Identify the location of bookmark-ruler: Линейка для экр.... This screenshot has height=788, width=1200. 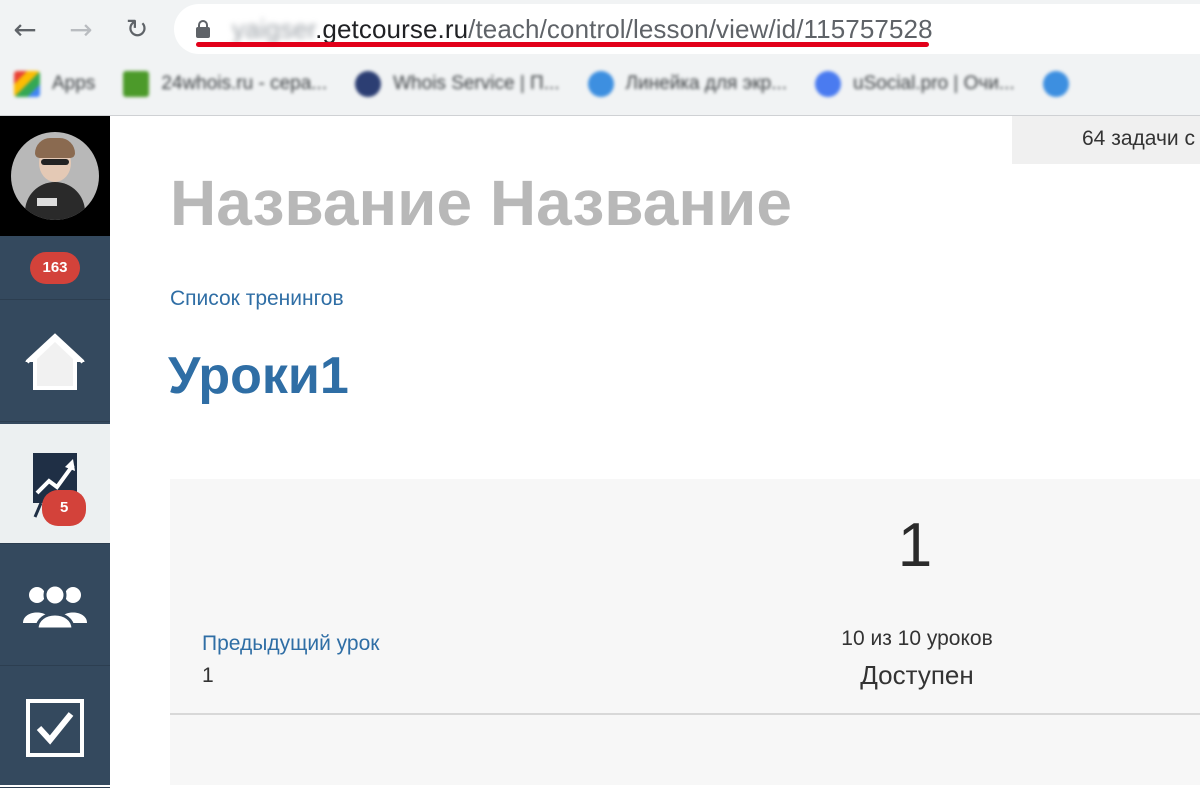
(687, 84).